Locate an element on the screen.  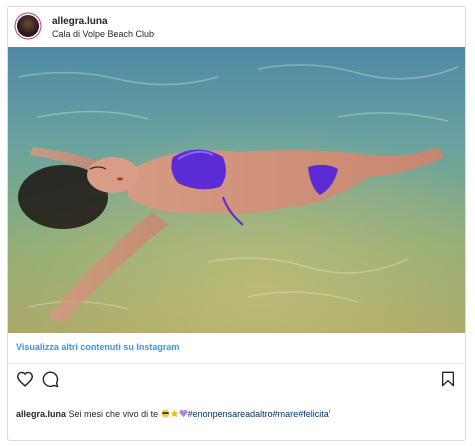
view-more-row: Visualizza altri contenuti su Instagram is located at coordinates (236, 348).